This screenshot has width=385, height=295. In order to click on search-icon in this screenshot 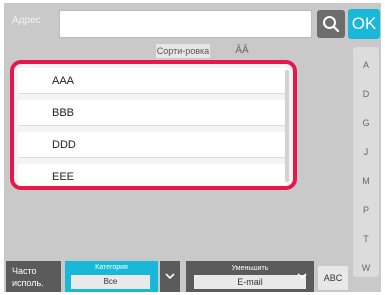, I will do `click(331, 24)`.